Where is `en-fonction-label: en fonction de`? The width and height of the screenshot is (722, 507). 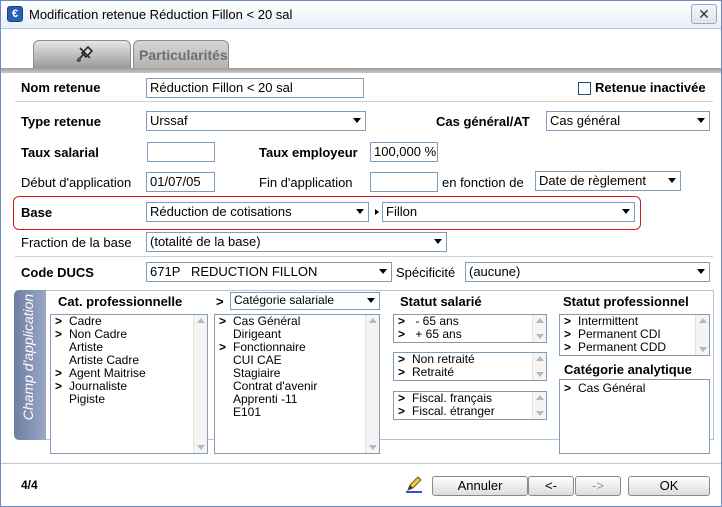
en-fonction-label: en fonction de is located at coordinates (483, 182).